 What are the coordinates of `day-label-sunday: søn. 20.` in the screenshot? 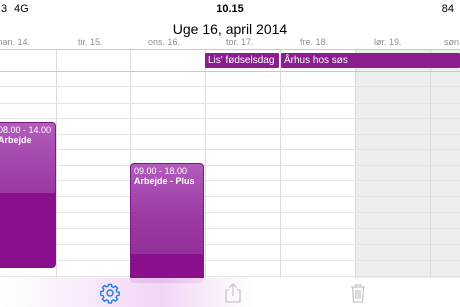 It's located at (452, 42).